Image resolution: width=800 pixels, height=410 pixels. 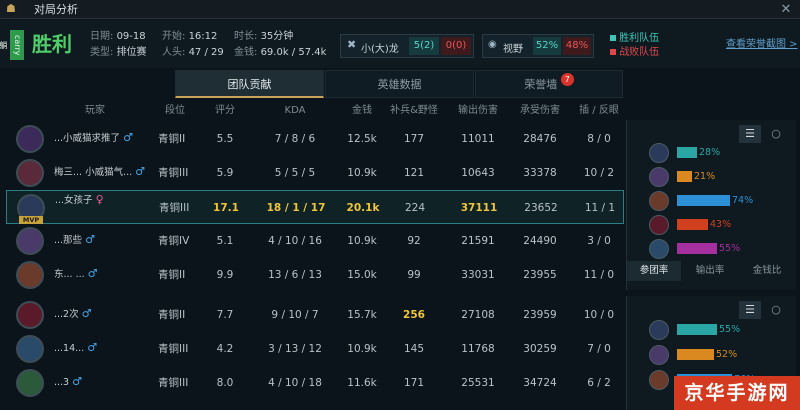 What do you see at coordinates (639, 38) in the screenshot?
I see `win-legend: 胜利队伍` at bounding box center [639, 38].